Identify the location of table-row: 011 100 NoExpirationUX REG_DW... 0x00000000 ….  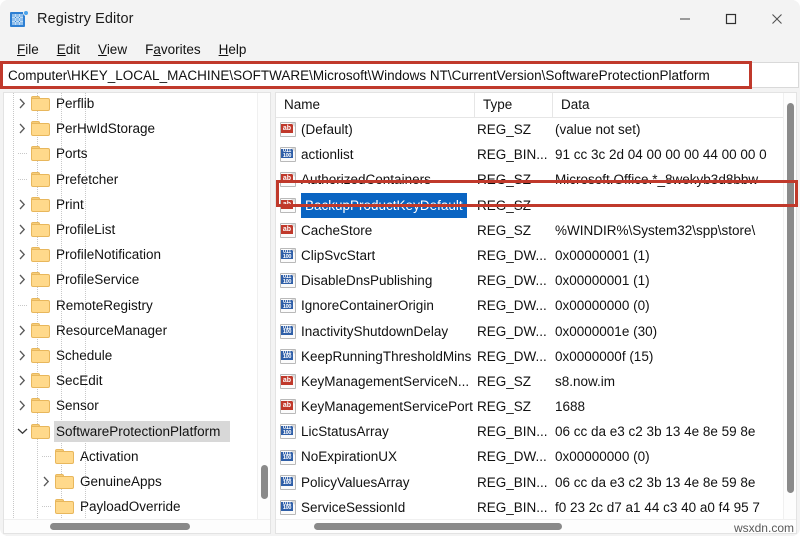
(529, 456).